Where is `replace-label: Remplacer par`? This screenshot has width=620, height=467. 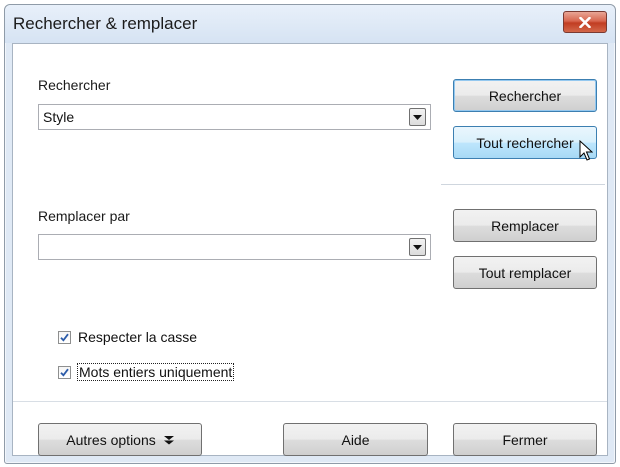
replace-label: Remplacer par is located at coordinates (84, 216).